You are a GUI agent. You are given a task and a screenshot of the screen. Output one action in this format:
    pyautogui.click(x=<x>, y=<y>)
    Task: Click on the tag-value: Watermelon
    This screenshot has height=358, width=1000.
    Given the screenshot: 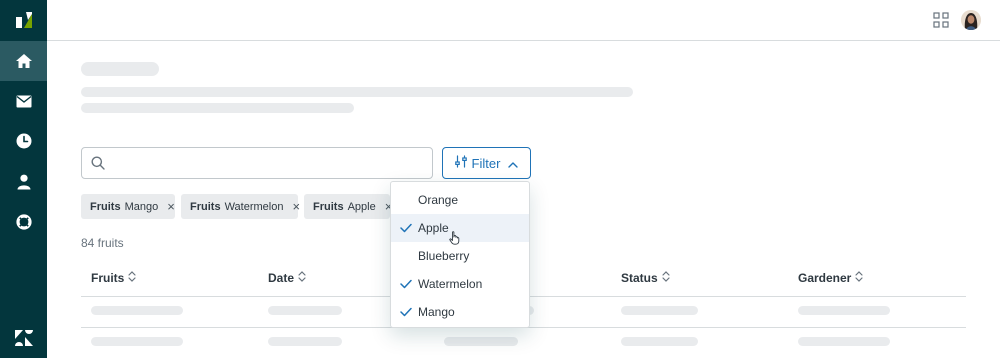 What is the action you would take?
    pyautogui.click(x=254, y=206)
    